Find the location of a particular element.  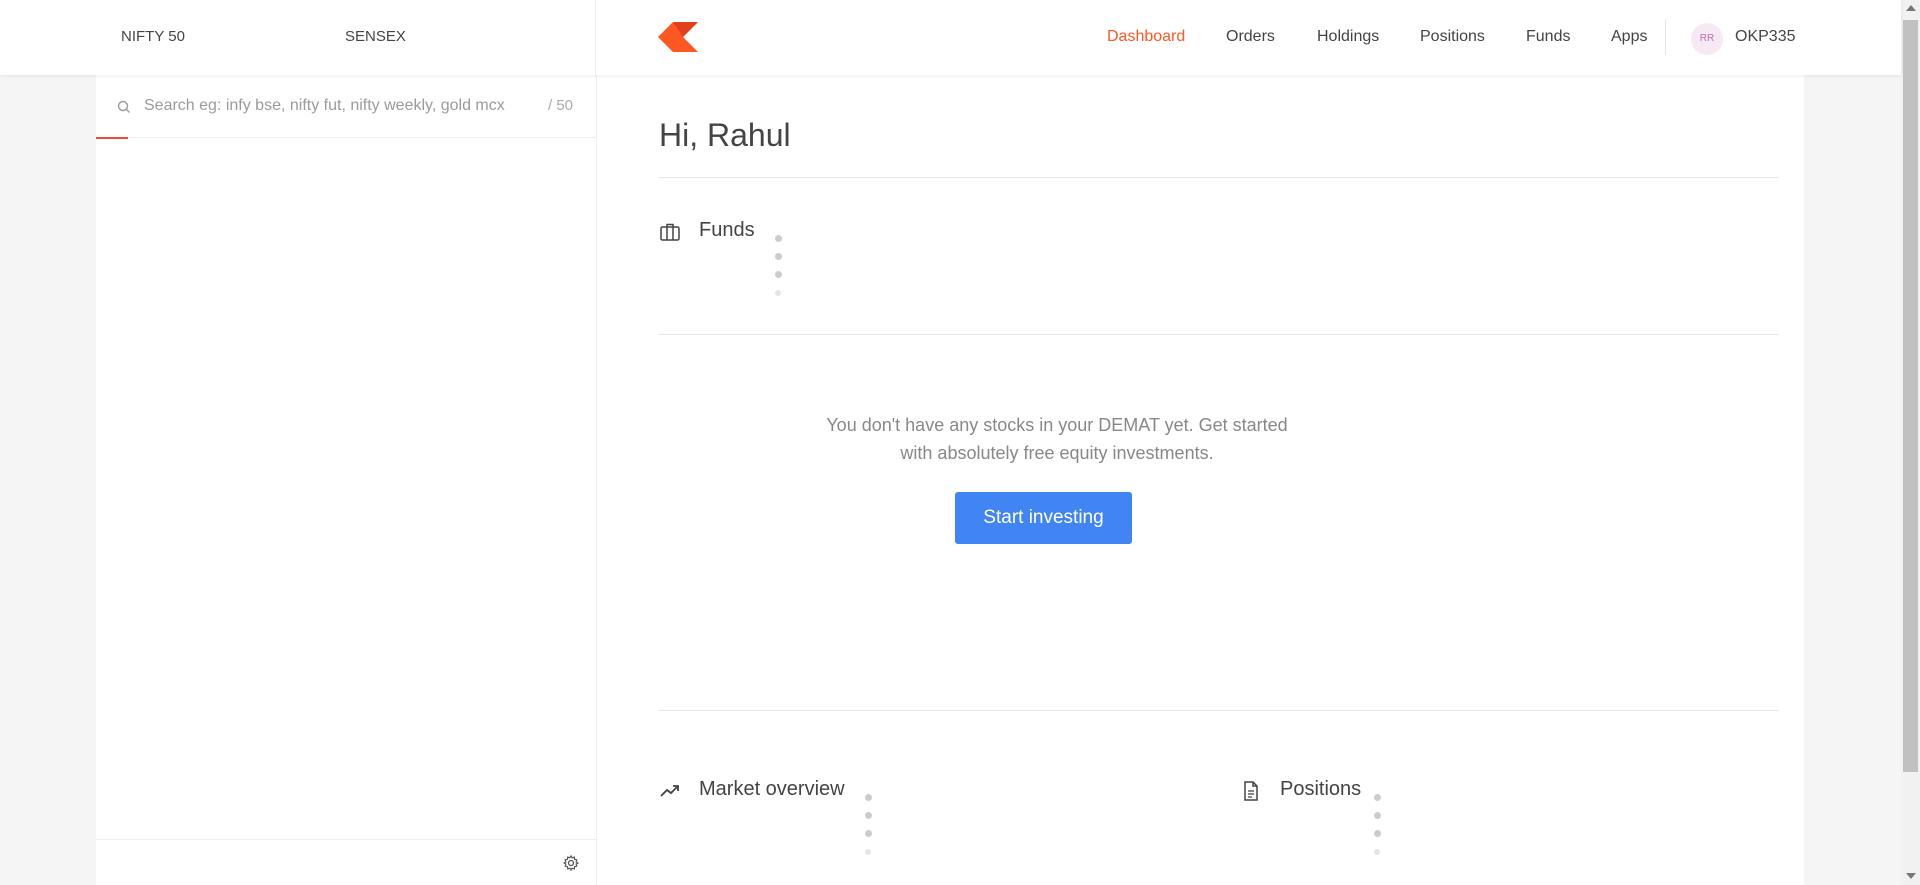

funds-label: Funds is located at coordinates (727, 230).